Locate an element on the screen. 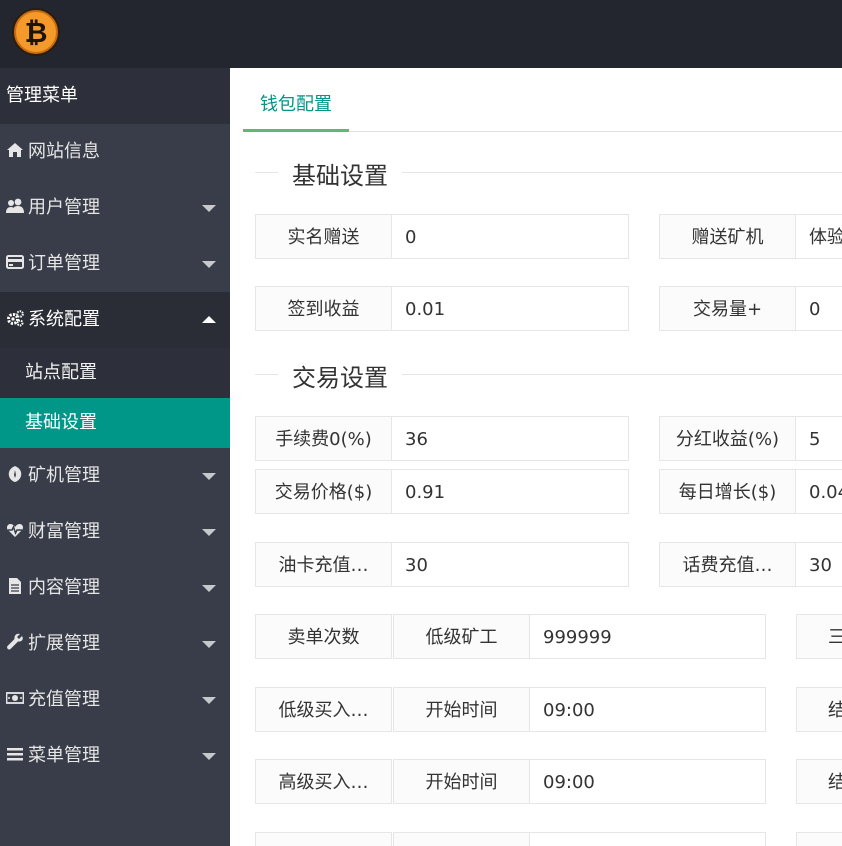 The image size is (842, 846). field-label: 手续费0(%) is located at coordinates (323, 438).